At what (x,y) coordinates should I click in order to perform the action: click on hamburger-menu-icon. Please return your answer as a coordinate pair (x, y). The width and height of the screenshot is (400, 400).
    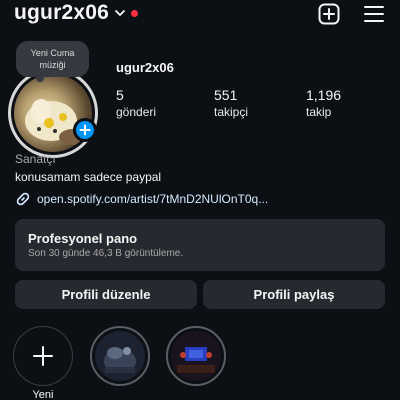
    Looking at the image, I should click on (374, 14).